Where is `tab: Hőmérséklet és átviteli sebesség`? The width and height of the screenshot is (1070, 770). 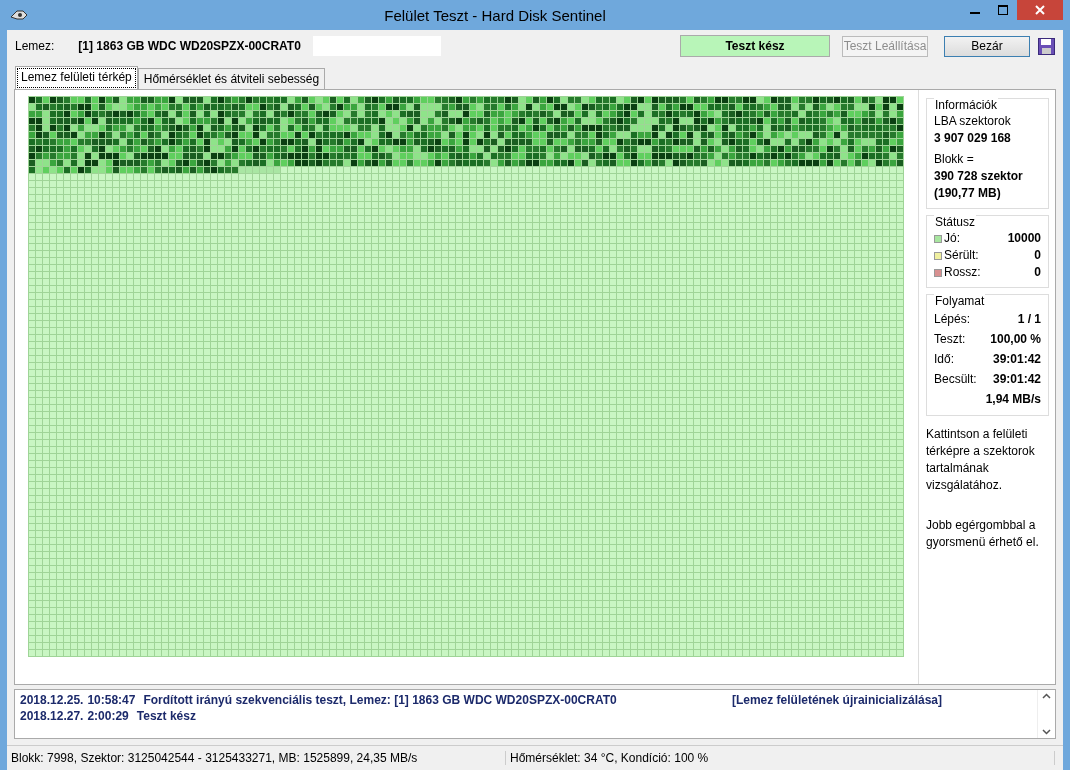 tab: Hőmérséklet és átviteli sebesség is located at coordinates (231, 79).